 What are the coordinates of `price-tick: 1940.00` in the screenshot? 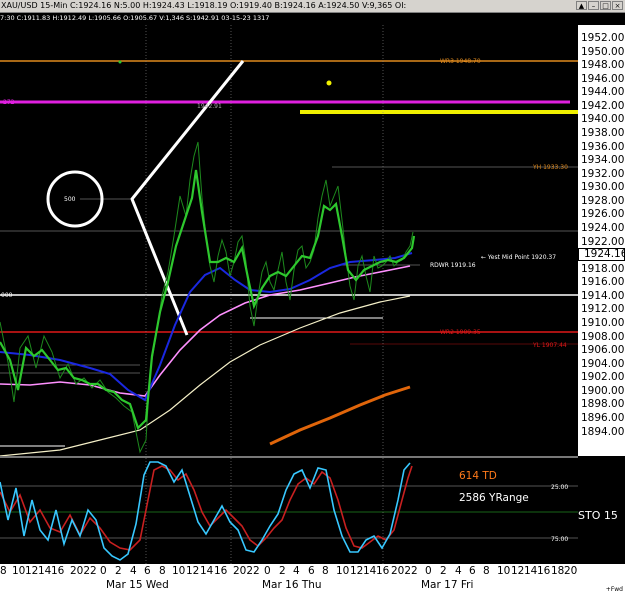 It's located at (603, 119).